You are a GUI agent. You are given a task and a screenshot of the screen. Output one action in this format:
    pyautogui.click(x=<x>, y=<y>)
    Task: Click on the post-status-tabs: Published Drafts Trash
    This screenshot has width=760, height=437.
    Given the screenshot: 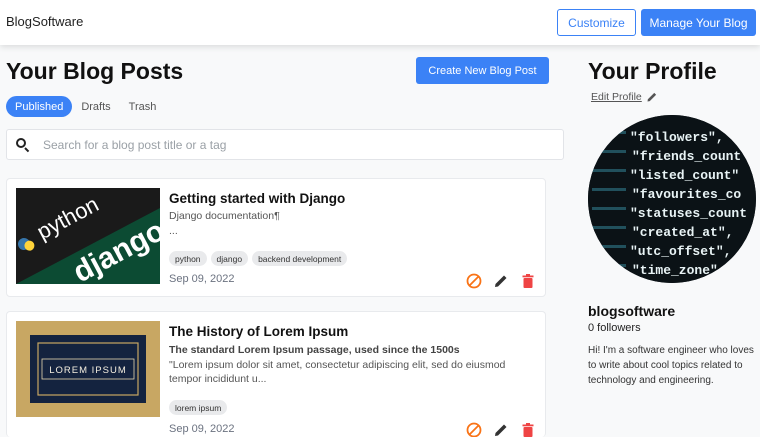 What is the action you would take?
    pyautogui.click(x=85, y=106)
    